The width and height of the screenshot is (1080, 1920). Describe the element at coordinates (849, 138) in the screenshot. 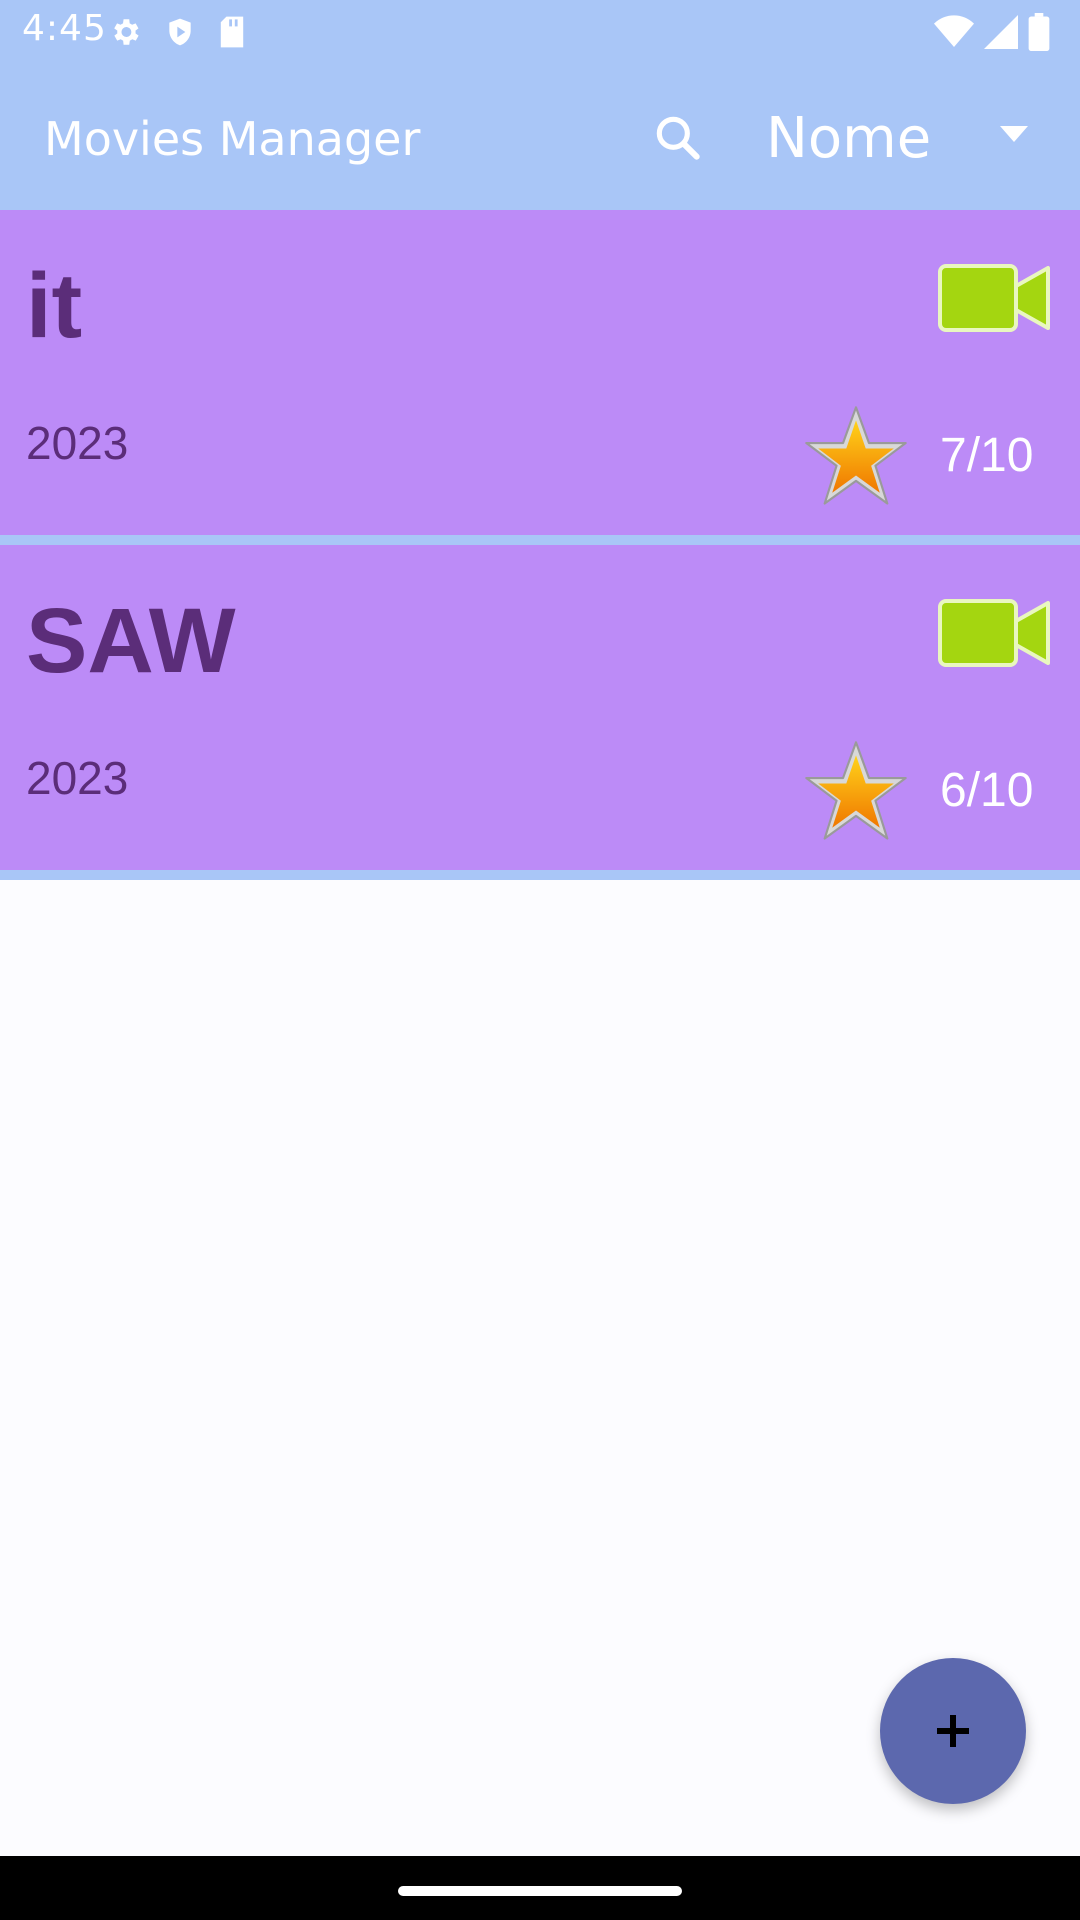

I see `sort-selected-value: Nome` at that location.